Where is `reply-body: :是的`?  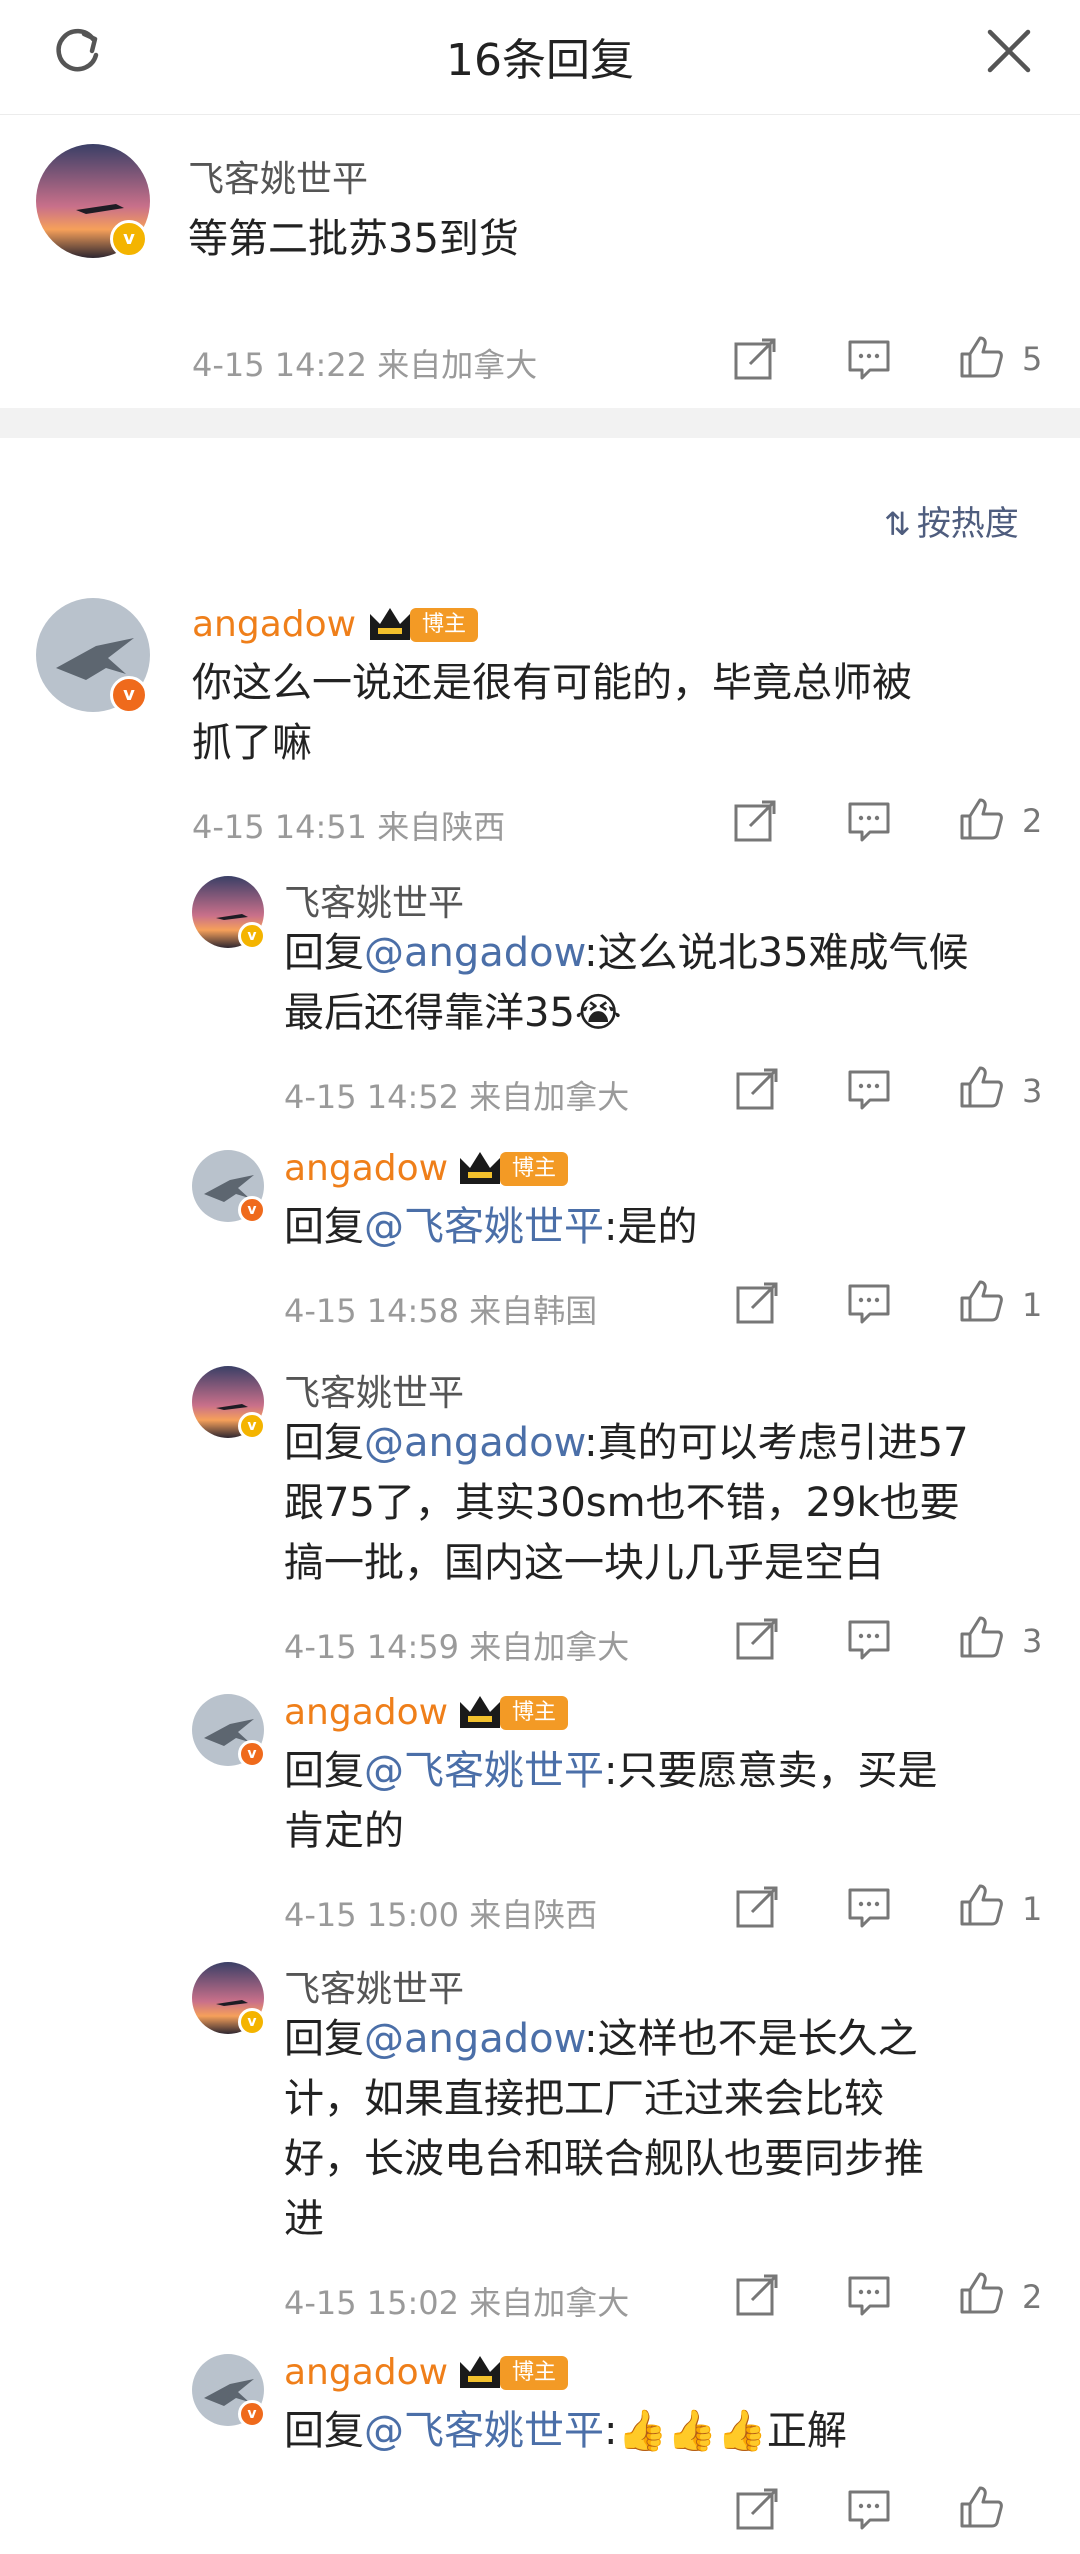
reply-body: :是的 is located at coordinates (651, 1227).